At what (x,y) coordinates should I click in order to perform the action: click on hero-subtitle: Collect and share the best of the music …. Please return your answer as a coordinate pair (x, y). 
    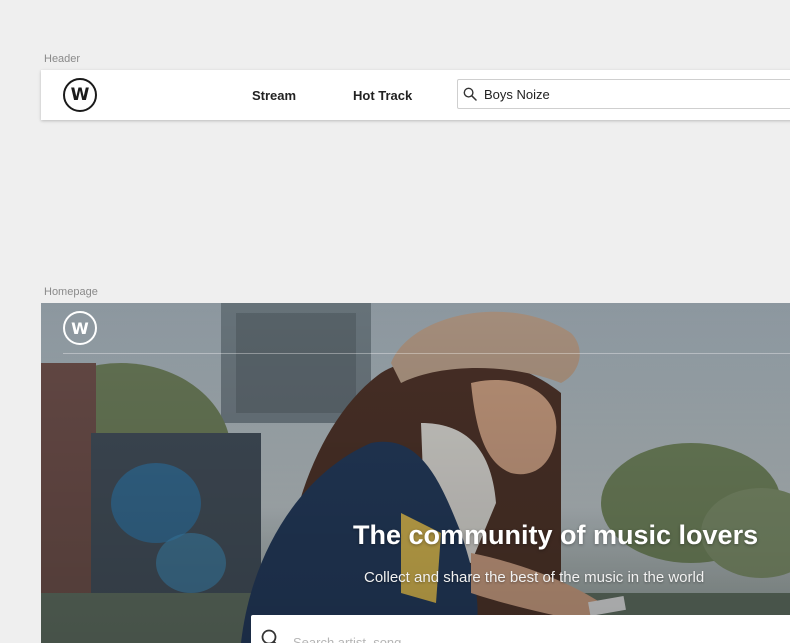
    Looking at the image, I should click on (534, 577).